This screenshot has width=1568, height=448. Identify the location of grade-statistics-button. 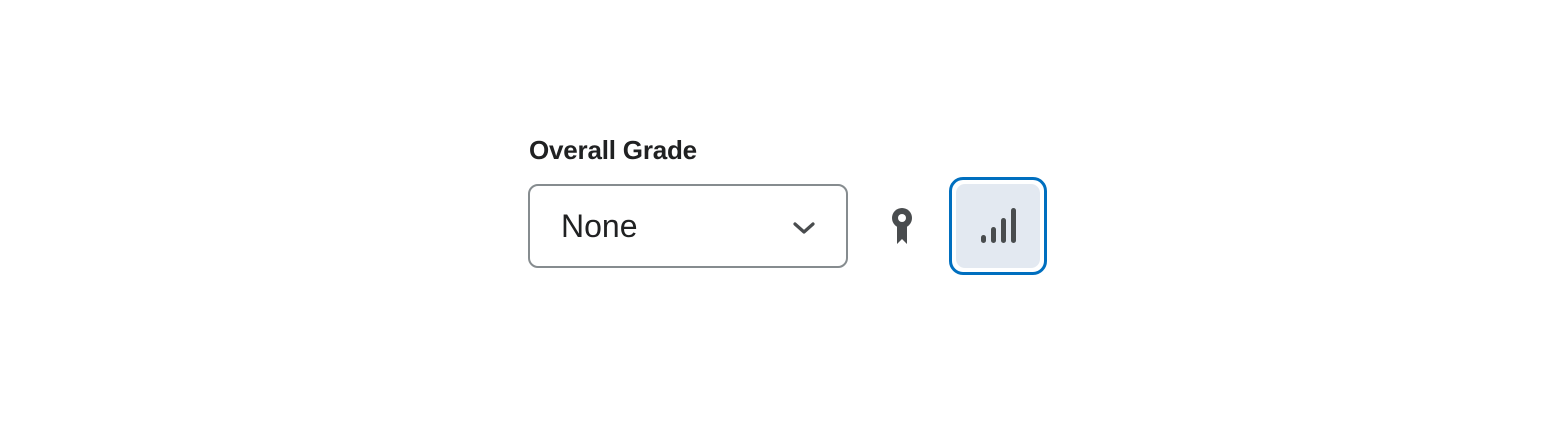
(998, 226).